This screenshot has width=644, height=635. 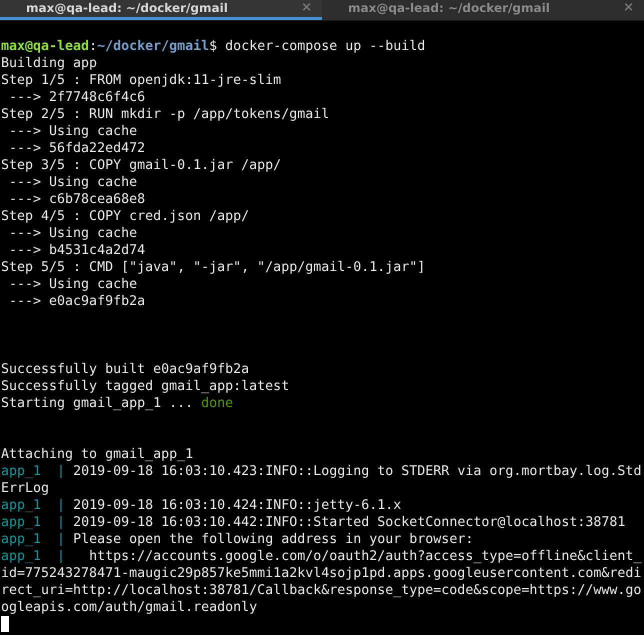 What do you see at coordinates (349, 522) in the screenshot?
I see `log-text: 2019-09-18 16:03:10.442:INFO::Started SocketConnector@localhost:38781` at bounding box center [349, 522].